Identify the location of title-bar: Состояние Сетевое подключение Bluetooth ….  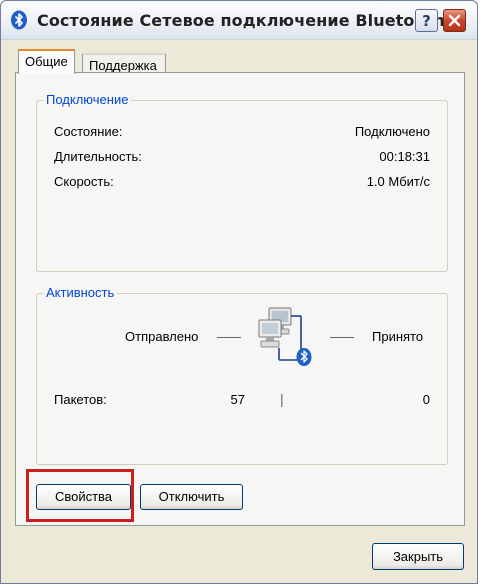
(239, 20).